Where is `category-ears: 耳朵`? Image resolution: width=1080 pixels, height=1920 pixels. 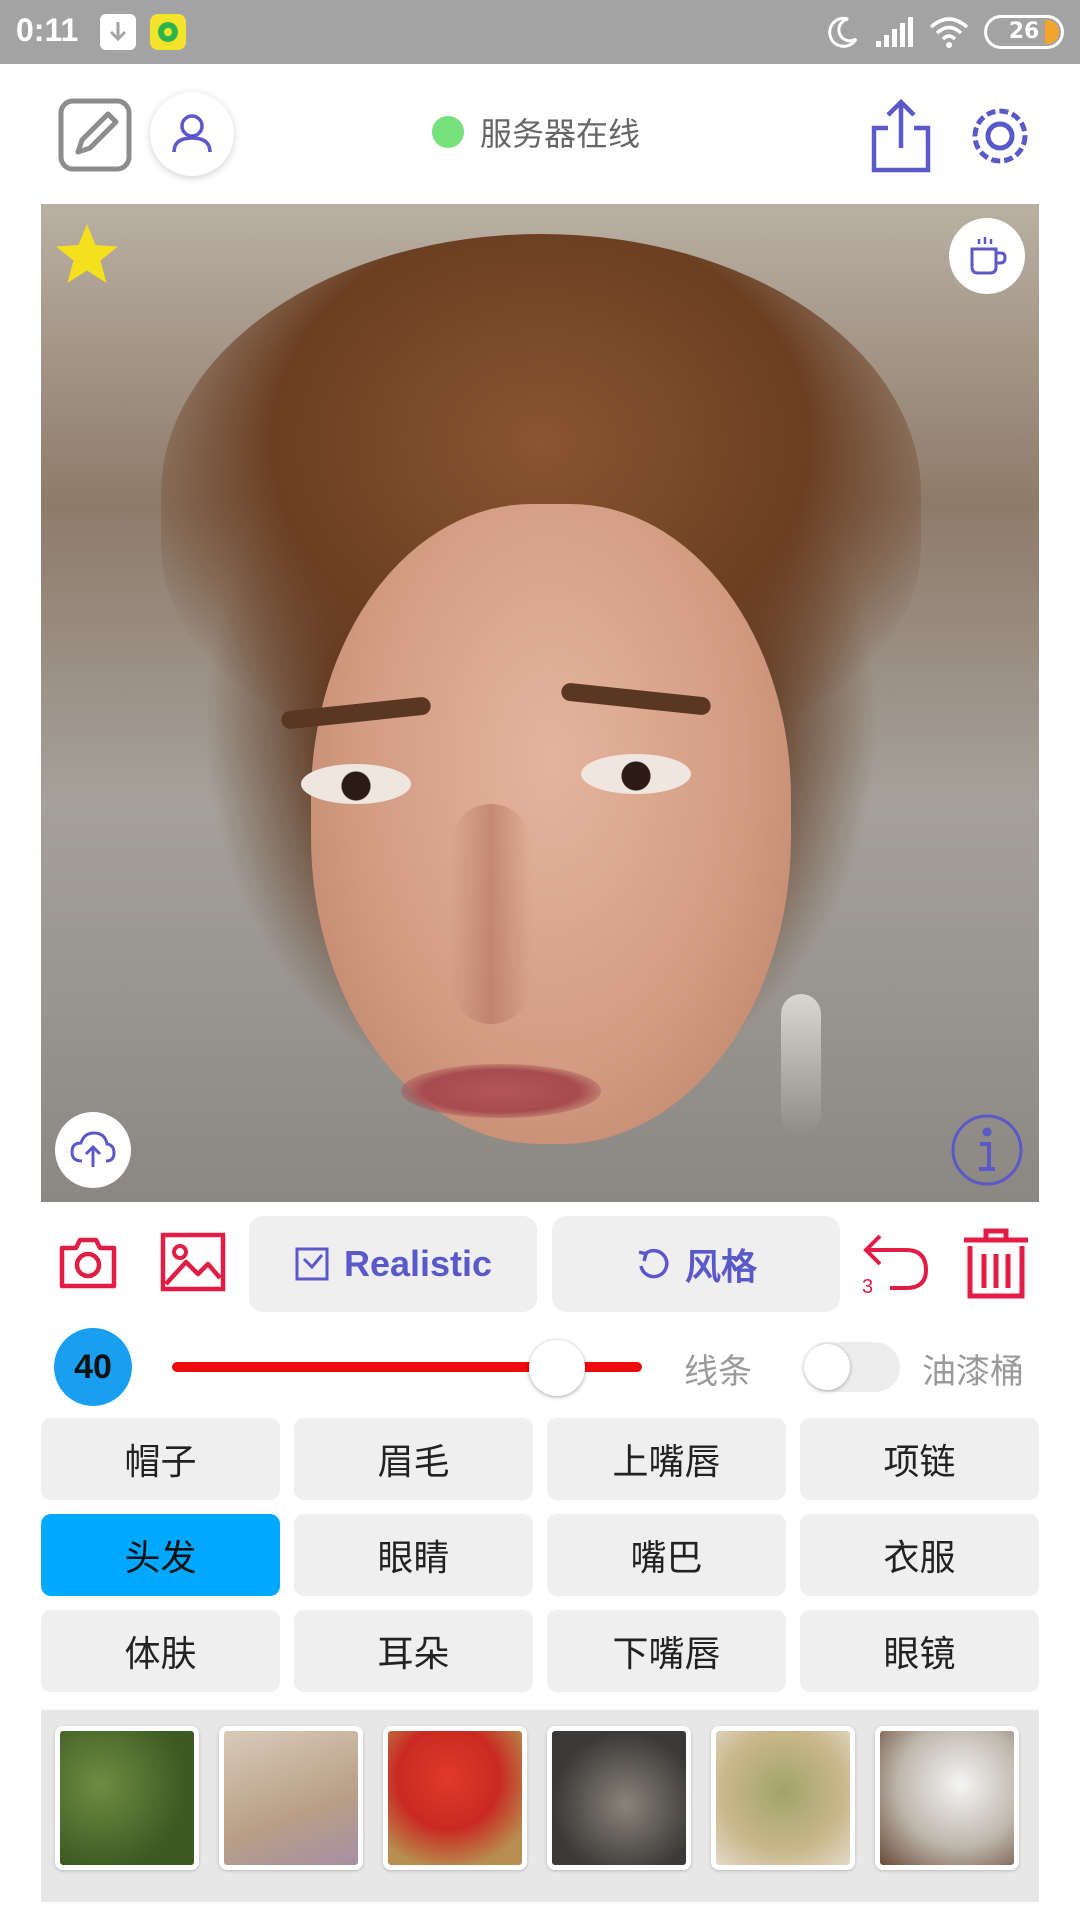 category-ears: 耳朵 is located at coordinates (413, 1651).